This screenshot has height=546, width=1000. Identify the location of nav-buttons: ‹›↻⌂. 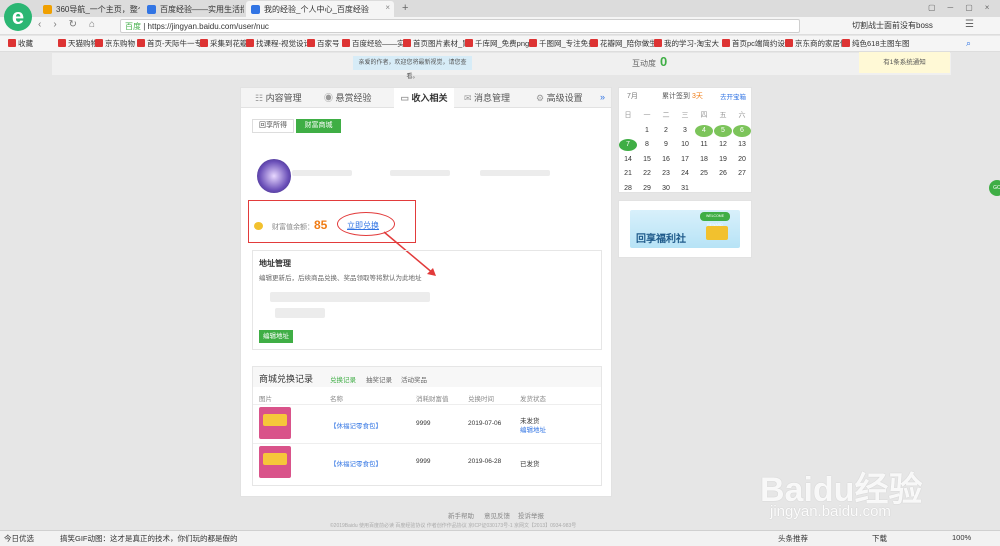
(72, 24).